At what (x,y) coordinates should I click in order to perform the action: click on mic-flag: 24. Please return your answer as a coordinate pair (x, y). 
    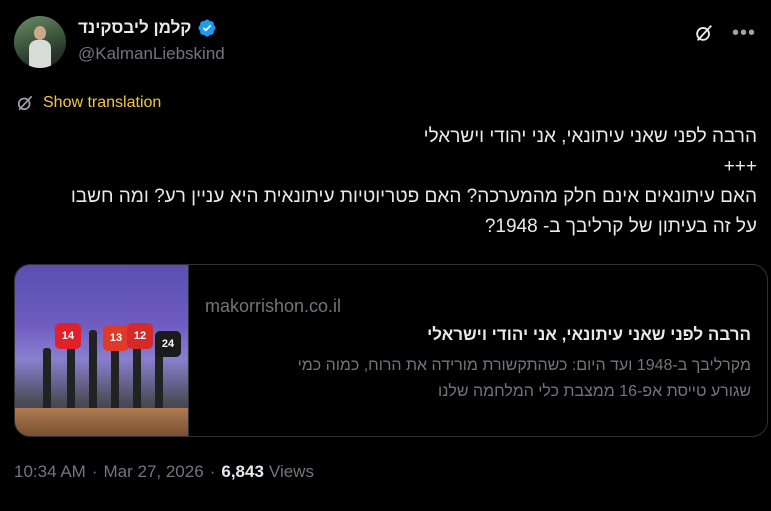
    Looking at the image, I should click on (168, 344).